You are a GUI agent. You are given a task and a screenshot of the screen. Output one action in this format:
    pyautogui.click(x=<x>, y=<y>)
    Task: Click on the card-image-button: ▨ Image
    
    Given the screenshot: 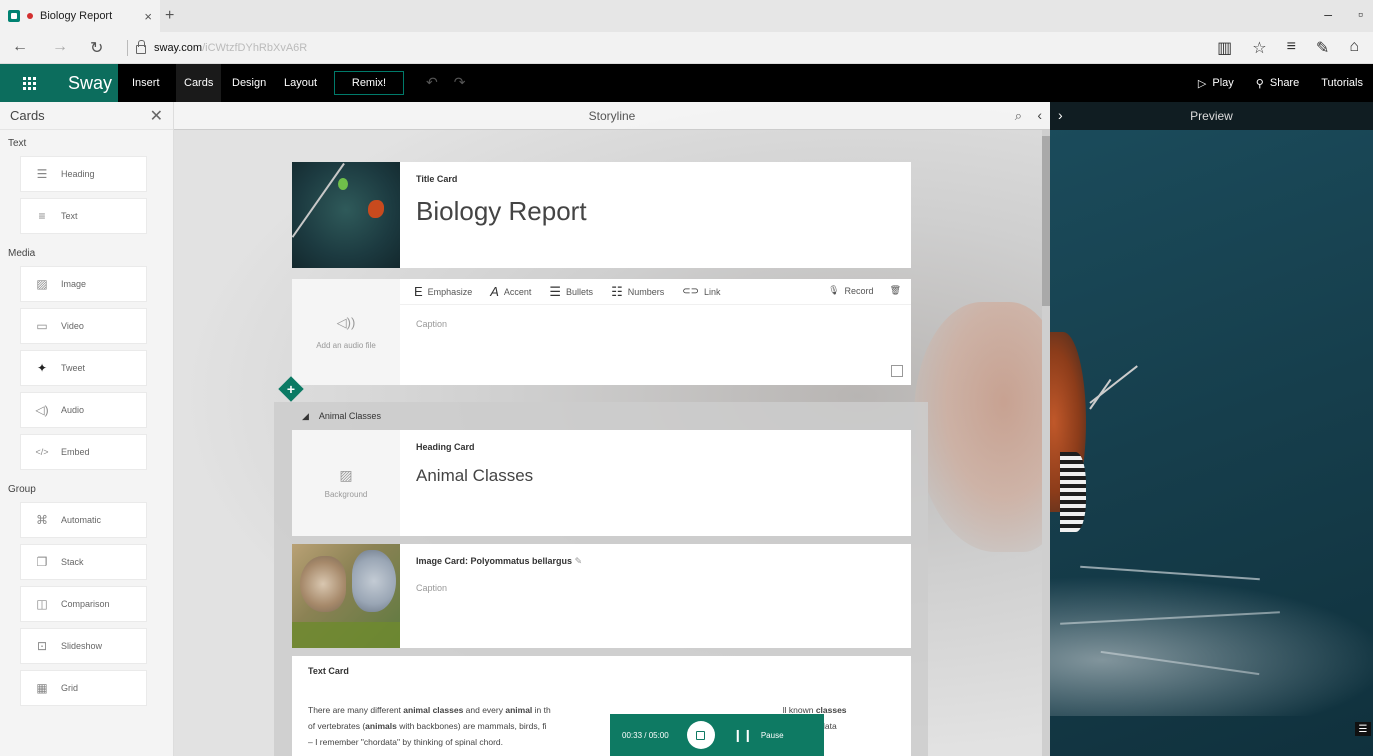 What is the action you would take?
    pyautogui.click(x=83, y=284)
    